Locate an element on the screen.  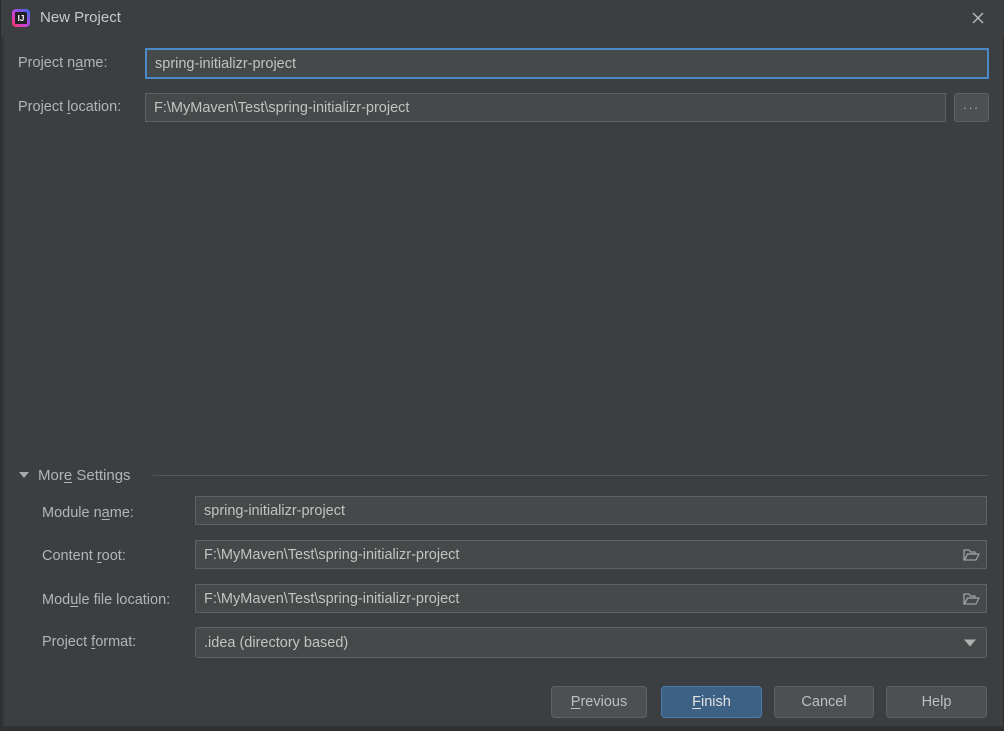
project-name-input: spring-initializr-project is located at coordinates (567, 63).